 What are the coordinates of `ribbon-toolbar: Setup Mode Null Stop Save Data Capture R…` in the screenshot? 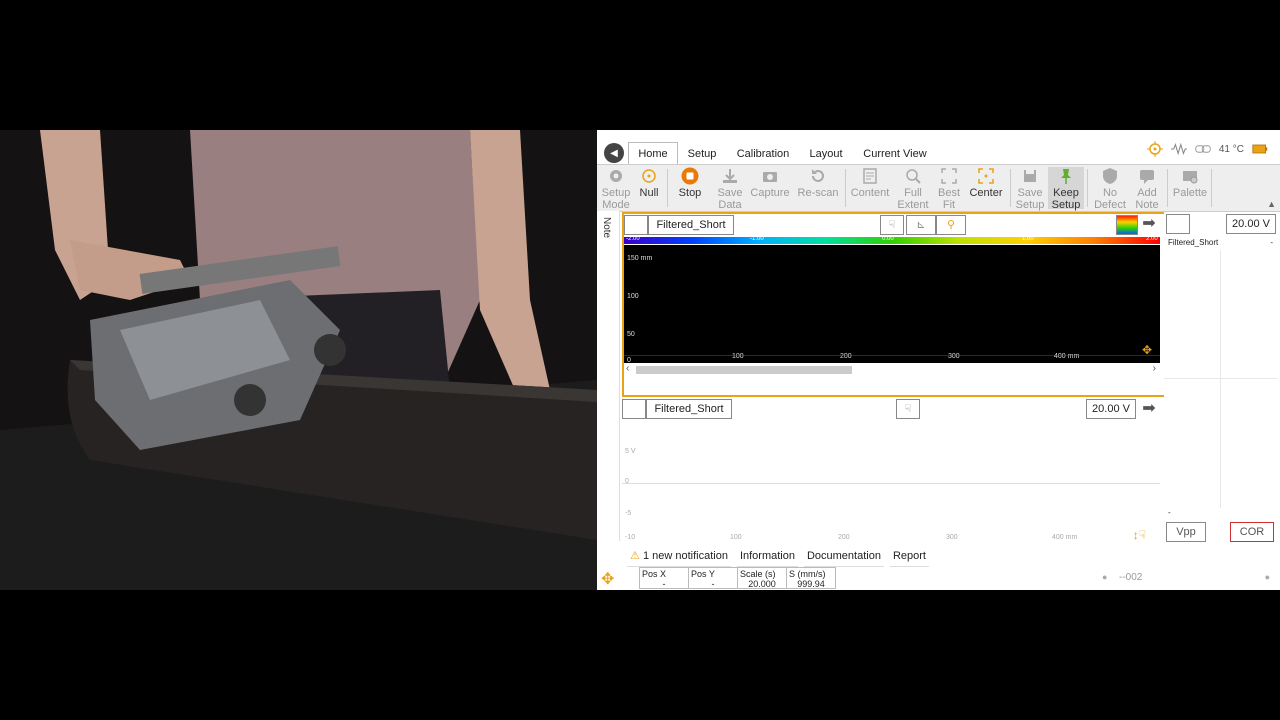 It's located at (938, 188).